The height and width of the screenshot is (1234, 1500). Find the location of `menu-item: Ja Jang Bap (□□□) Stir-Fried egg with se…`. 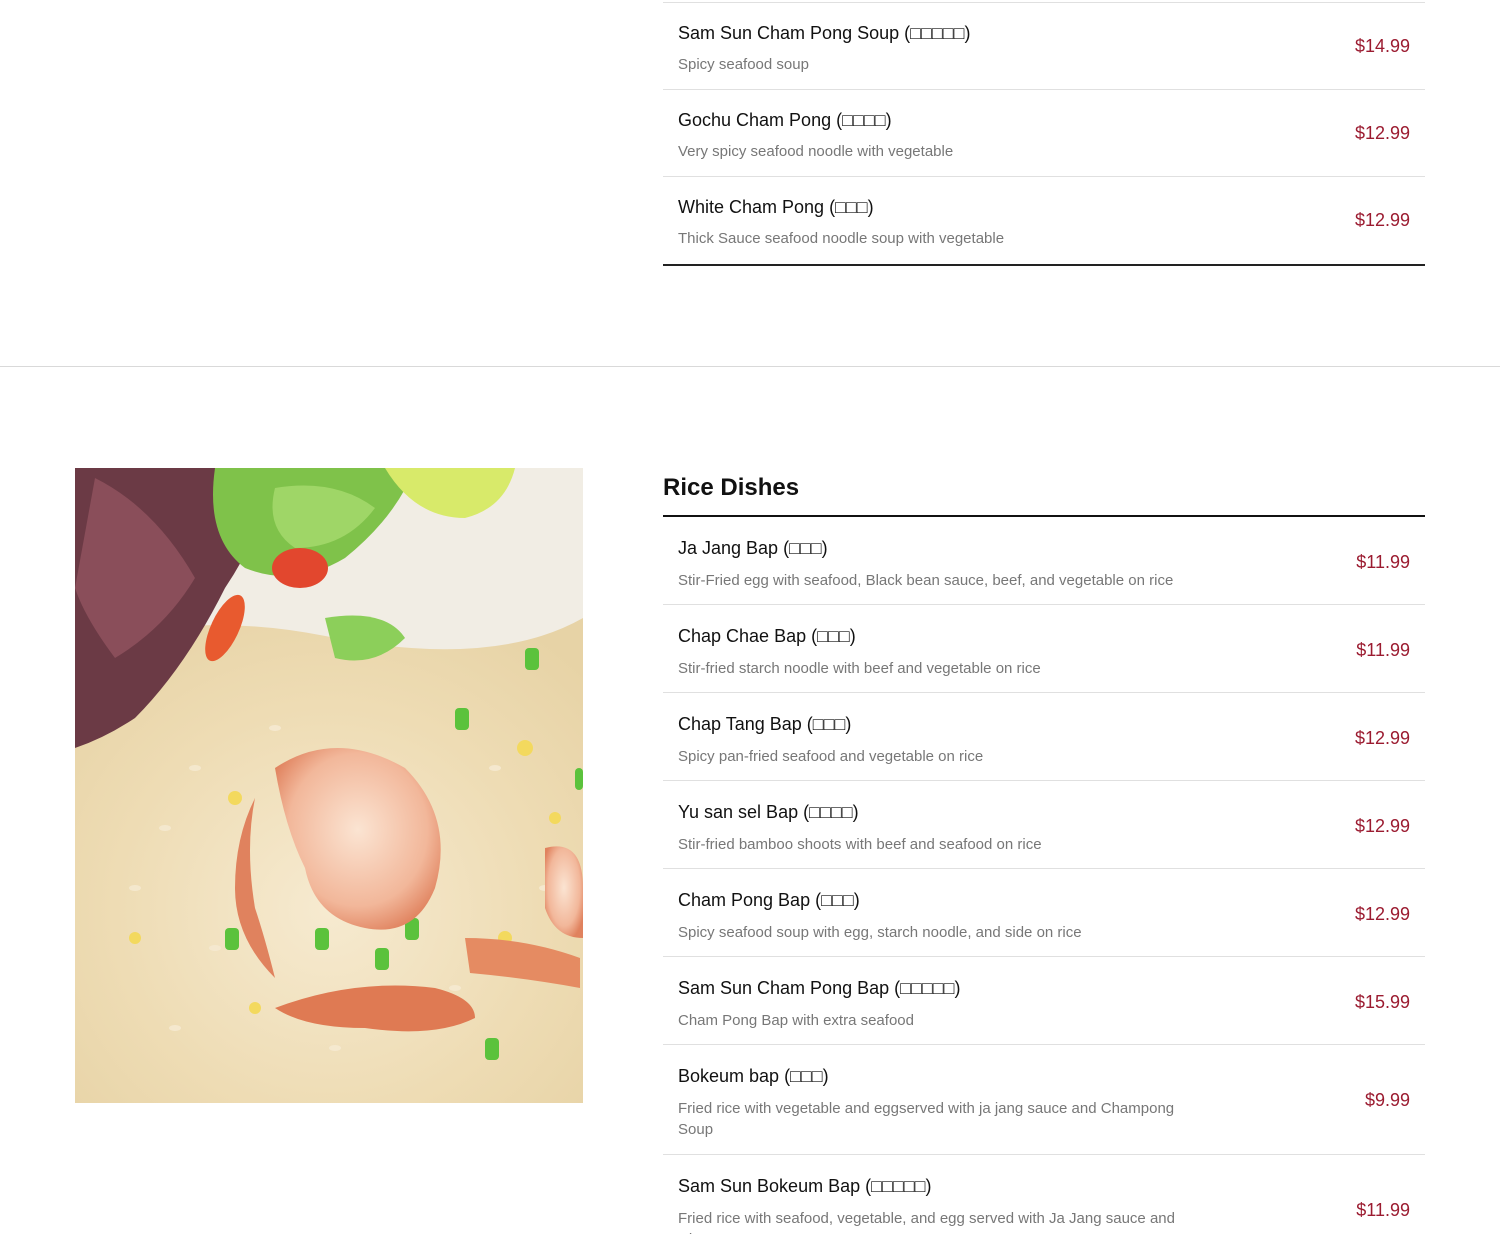

menu-item: Ja Jang Bap (□□□) Stir-Fried egg with se… is located at coordinates (1044, 561).